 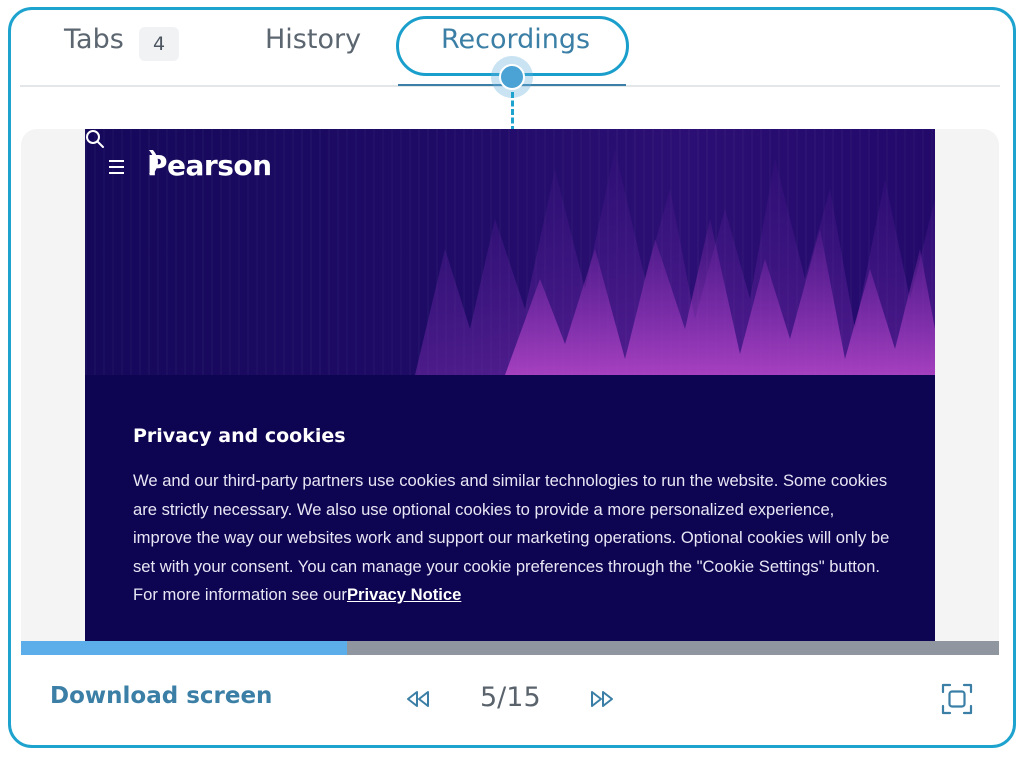 I want to click on page-counter: 5/15, so click(x=510, y=697).